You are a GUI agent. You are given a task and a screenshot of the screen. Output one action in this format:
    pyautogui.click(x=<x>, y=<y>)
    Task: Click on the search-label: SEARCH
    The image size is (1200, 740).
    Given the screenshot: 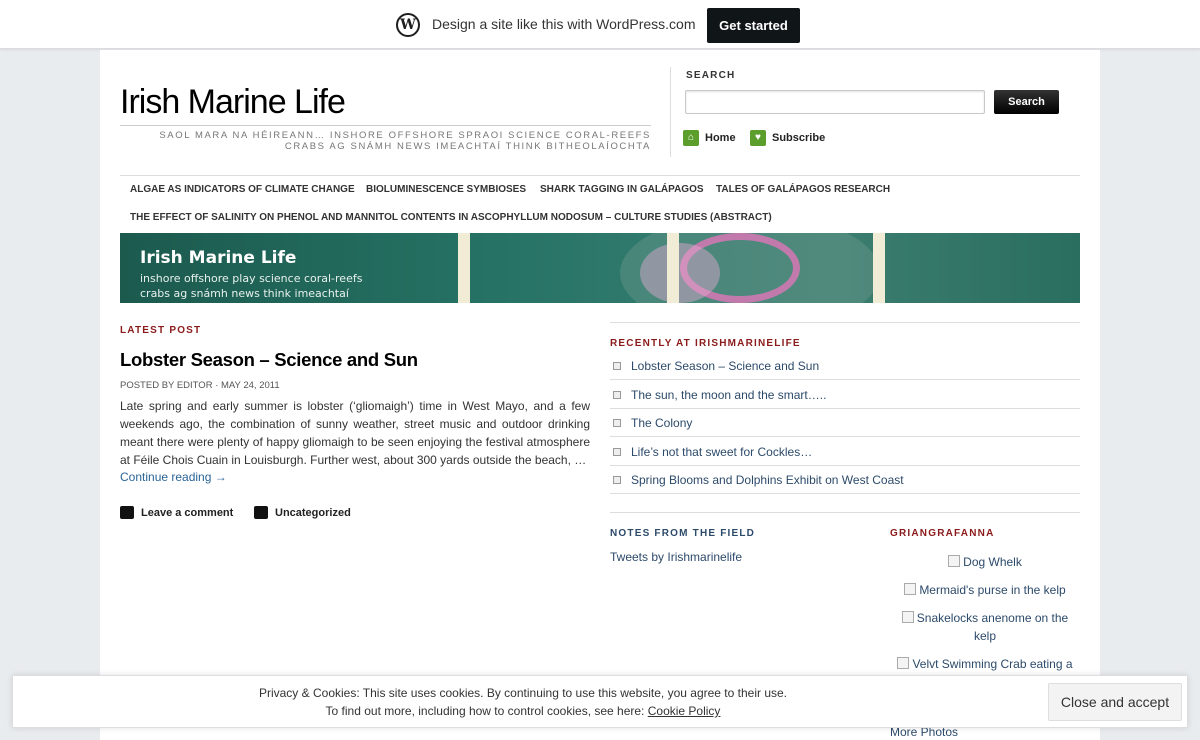 What is the action you would take?
    pyautogui.click(x=711, y=75)
    